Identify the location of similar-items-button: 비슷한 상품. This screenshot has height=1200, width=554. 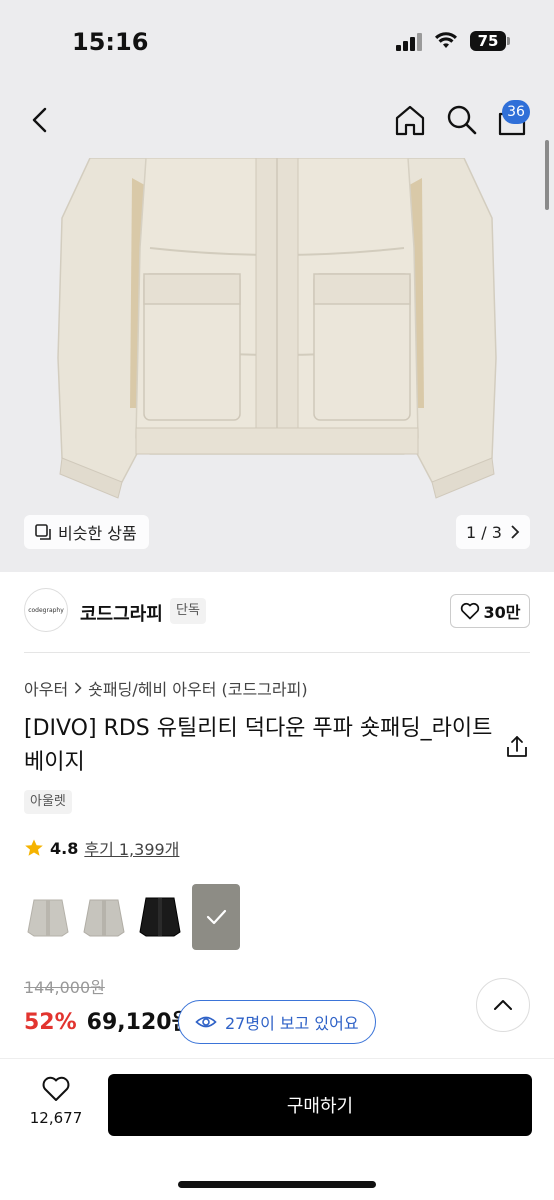
(86, 532).